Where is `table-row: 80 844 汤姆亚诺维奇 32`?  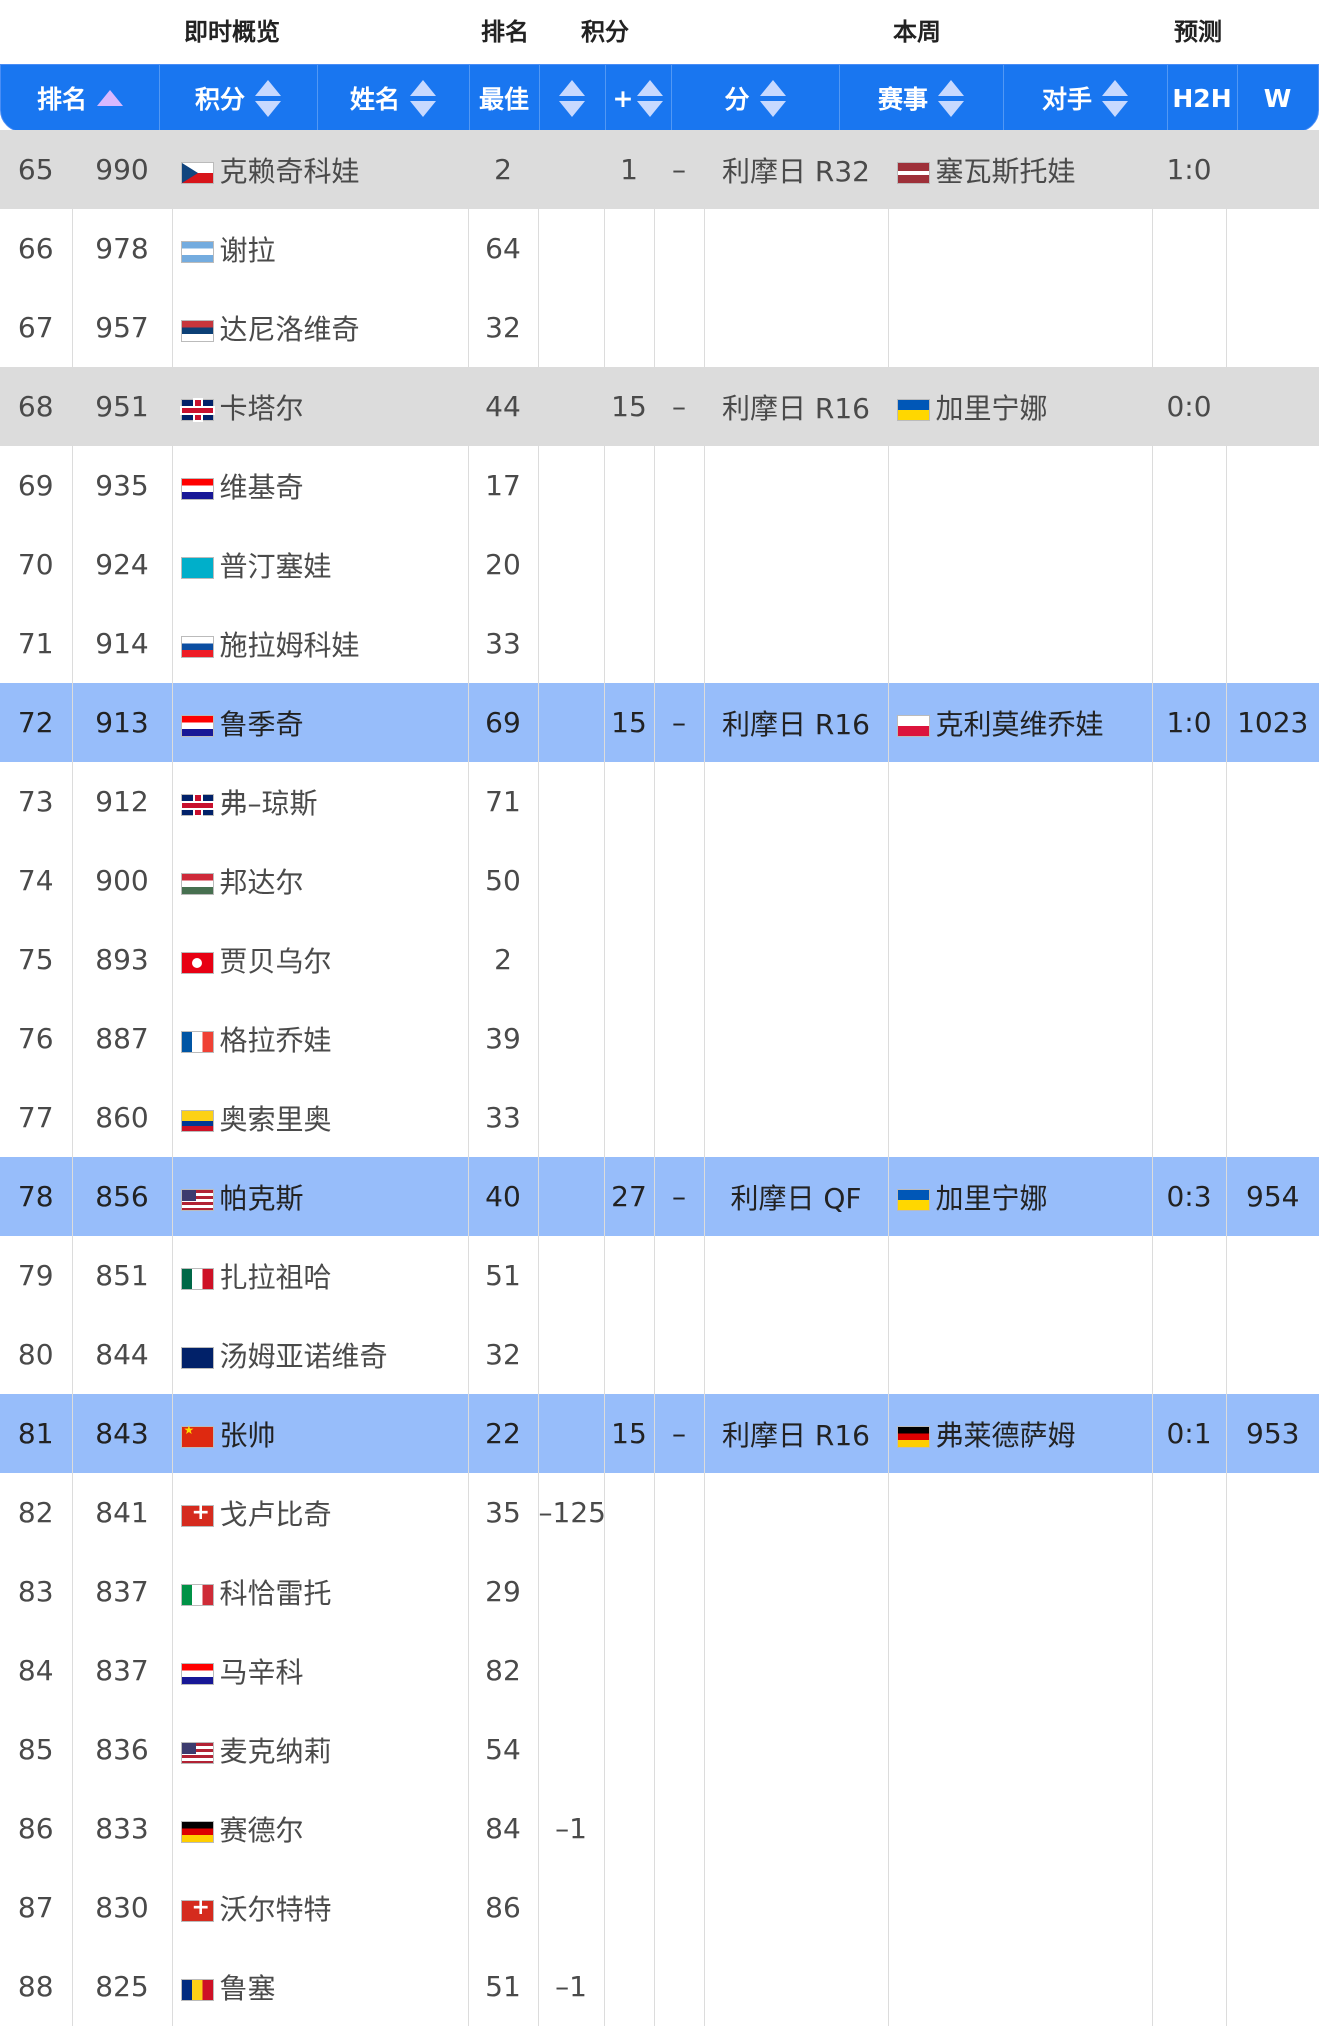
table-row: 80 844 汤姆亚诺维奇 32 is located at coordinates (659, 1354).